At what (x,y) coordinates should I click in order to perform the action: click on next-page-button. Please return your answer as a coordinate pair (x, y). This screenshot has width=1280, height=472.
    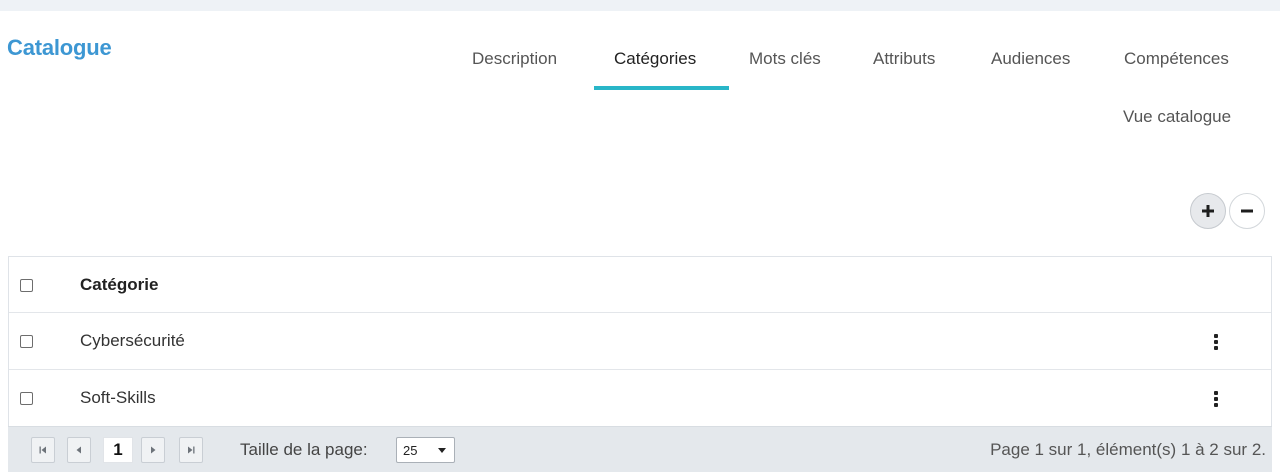
    Looking at the image, I should click on (153, 450).